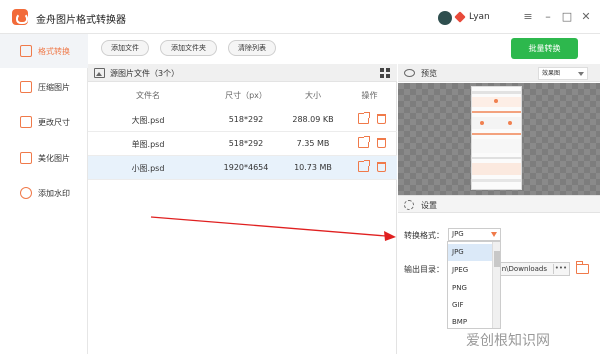 This screenshot has width=600, height=354. Describe the element at coordinates (445, 18) in the screenshot. I see `avatar` at that location.